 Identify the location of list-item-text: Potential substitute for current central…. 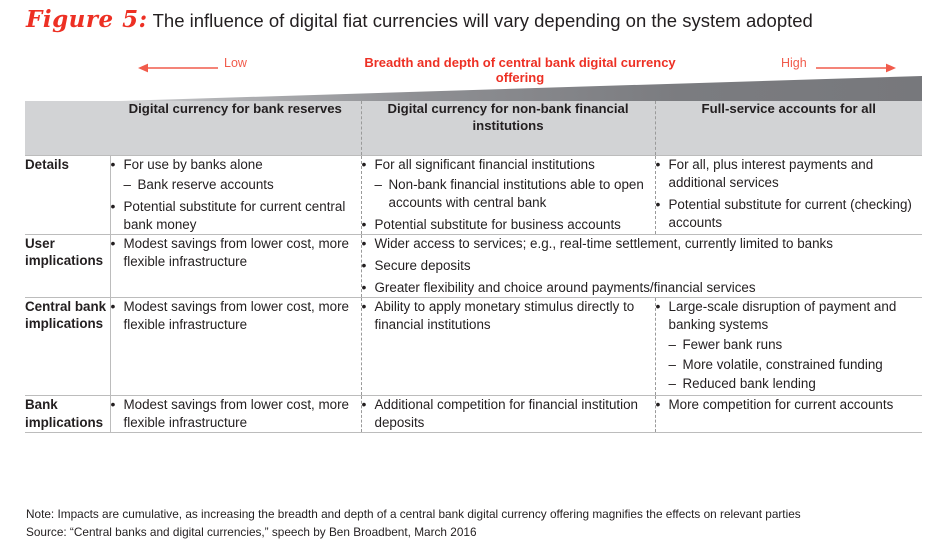
(234, 215).